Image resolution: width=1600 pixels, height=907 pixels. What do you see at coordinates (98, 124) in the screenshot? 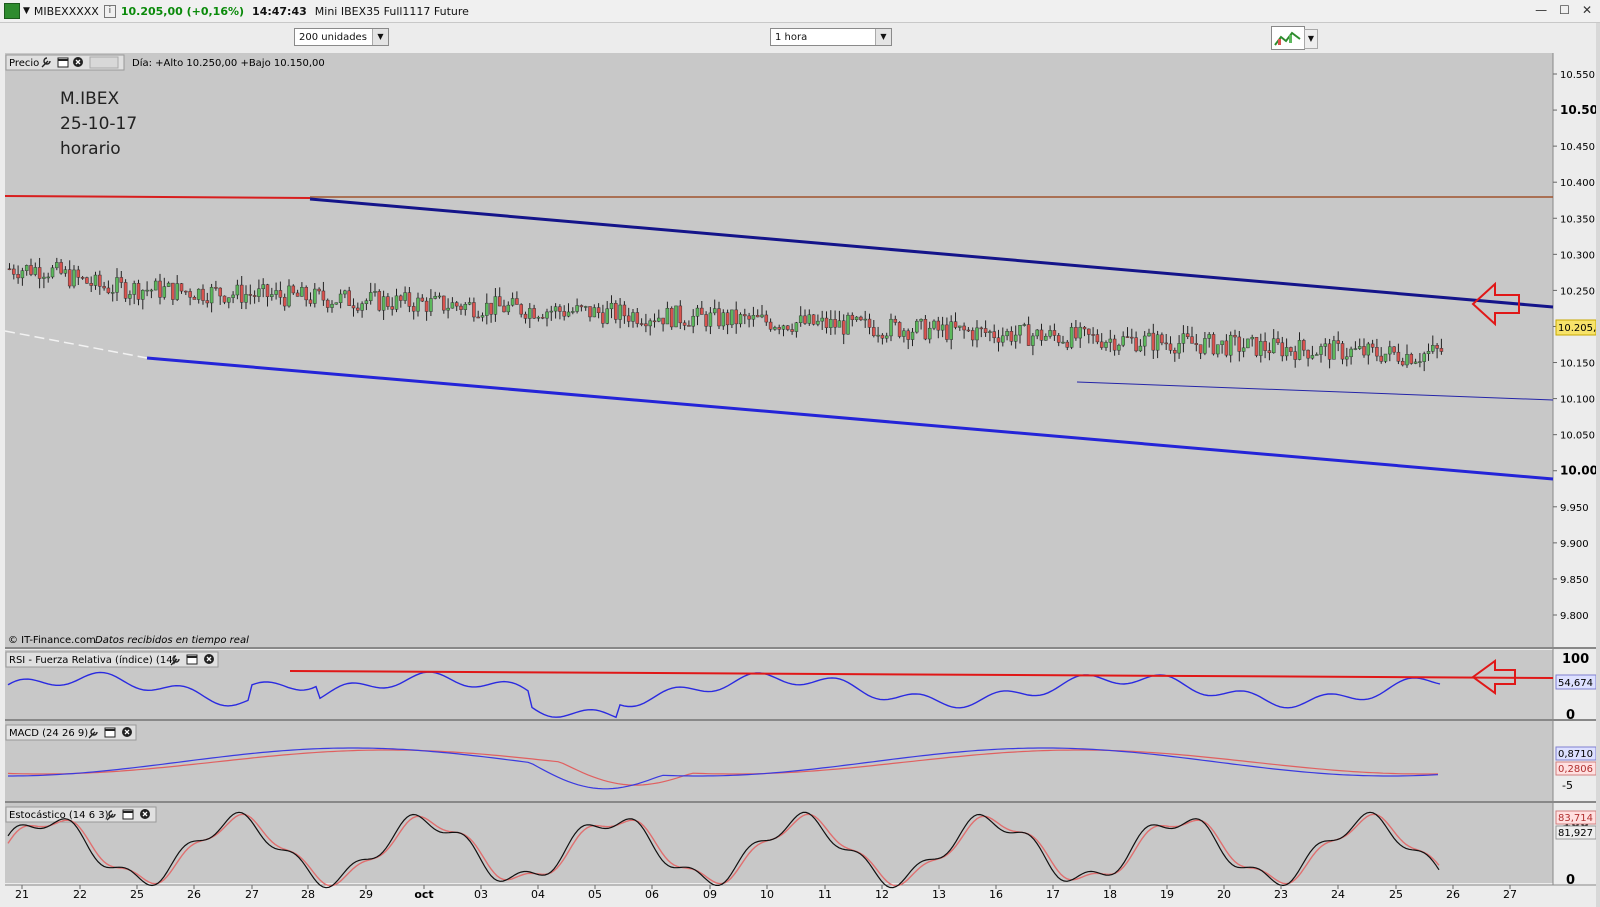
I see `note-line-2: 25-10-17` at bounding box center [98, 124].